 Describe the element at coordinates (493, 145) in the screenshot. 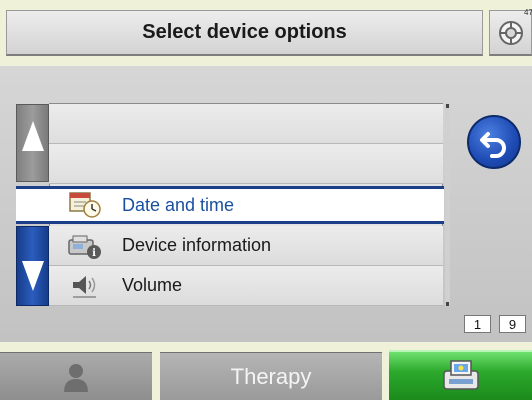

I see `back-arrow-icon` at that location.